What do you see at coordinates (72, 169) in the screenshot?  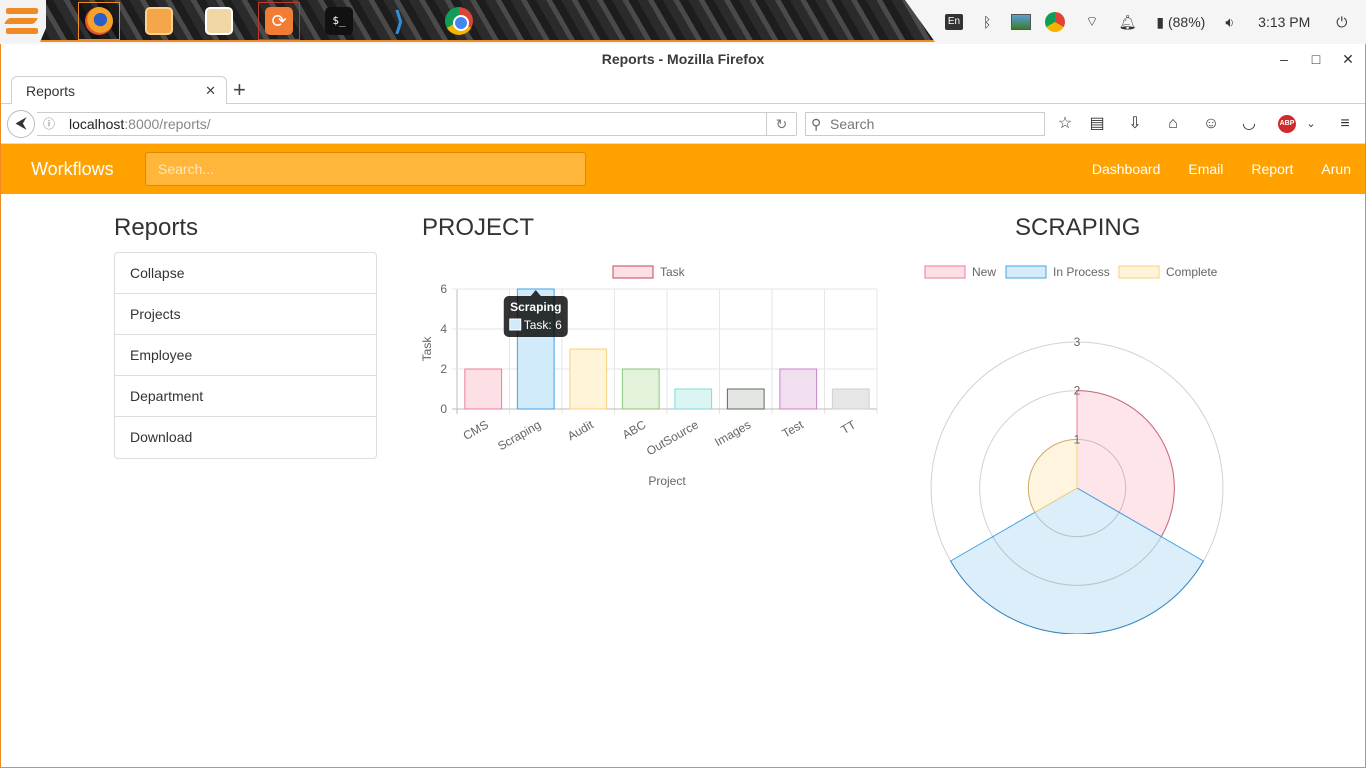 I see `app-brand: Workflows` at bounding box center [72, 169].